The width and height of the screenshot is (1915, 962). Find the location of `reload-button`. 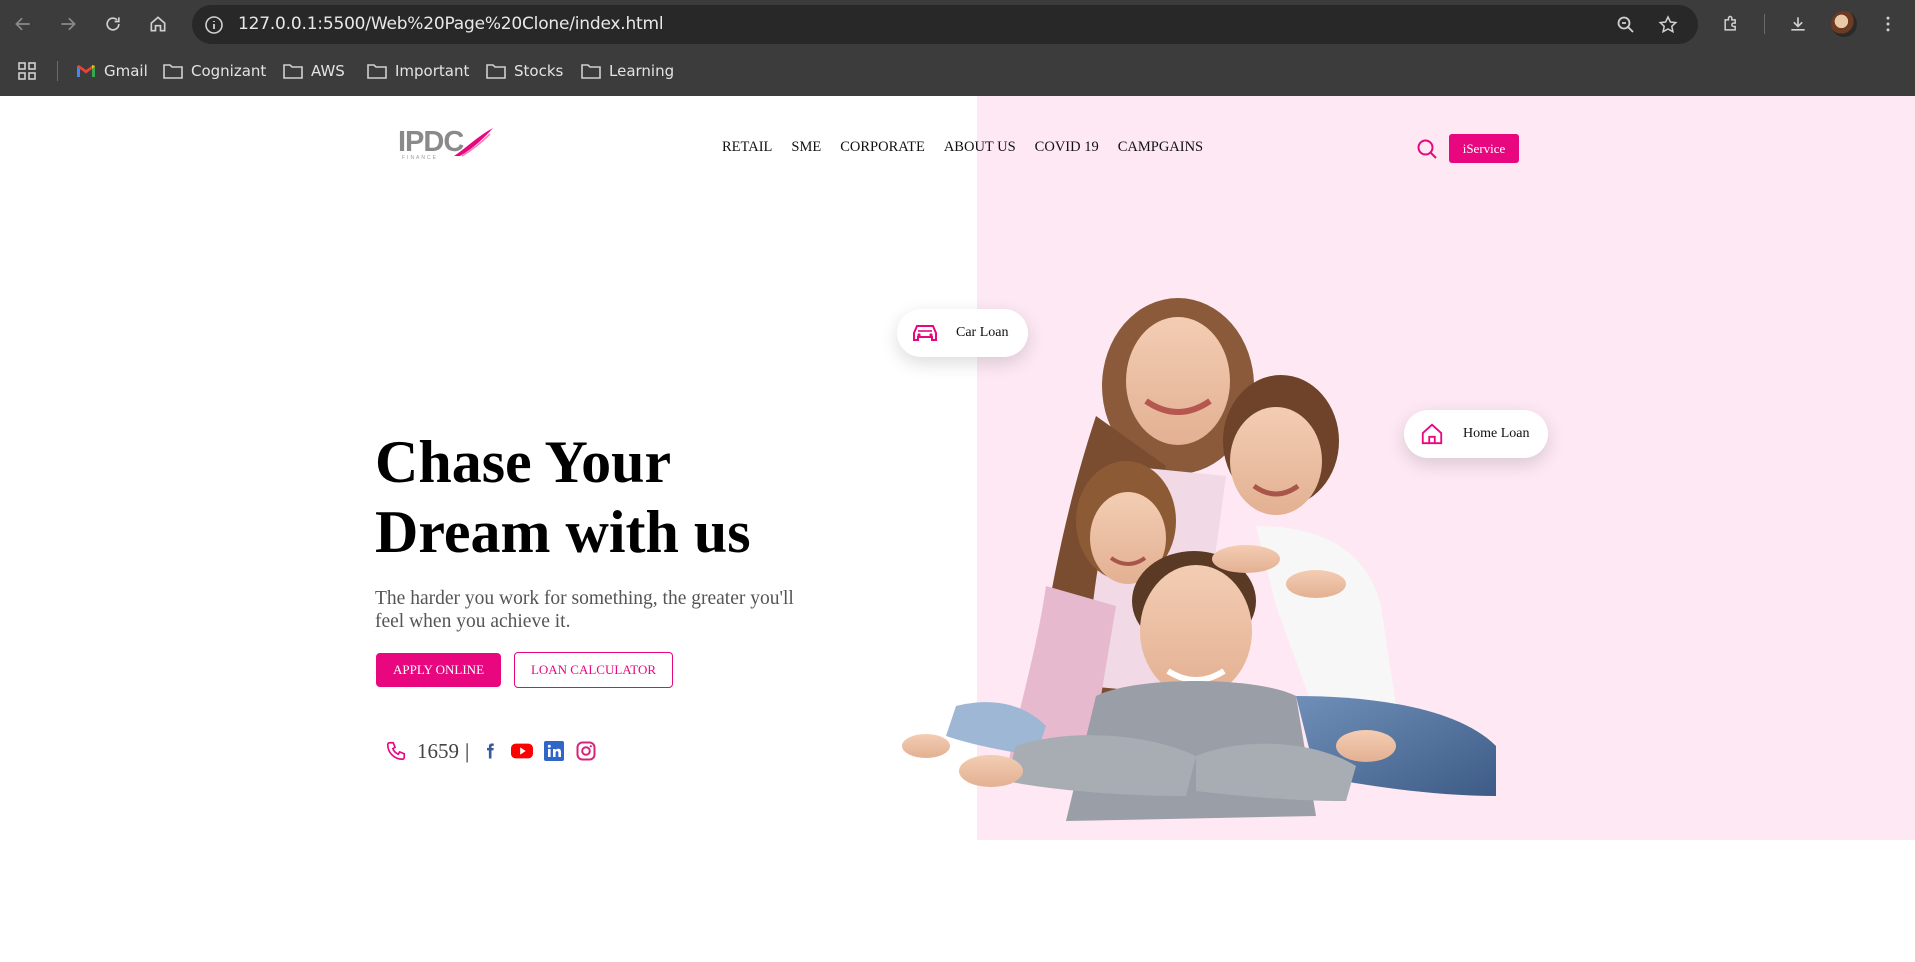

reload-button is located at coordinates (113, 24).